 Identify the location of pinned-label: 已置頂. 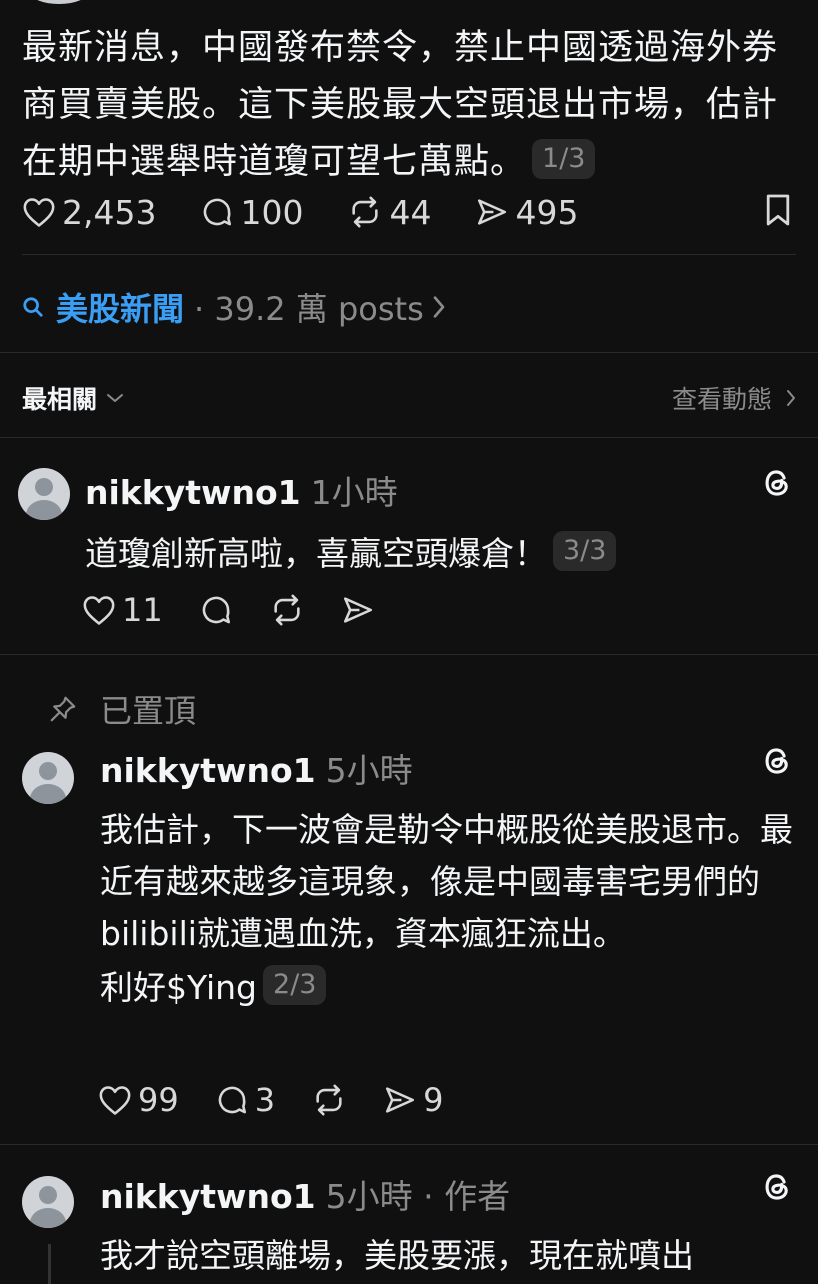
(148, 711).